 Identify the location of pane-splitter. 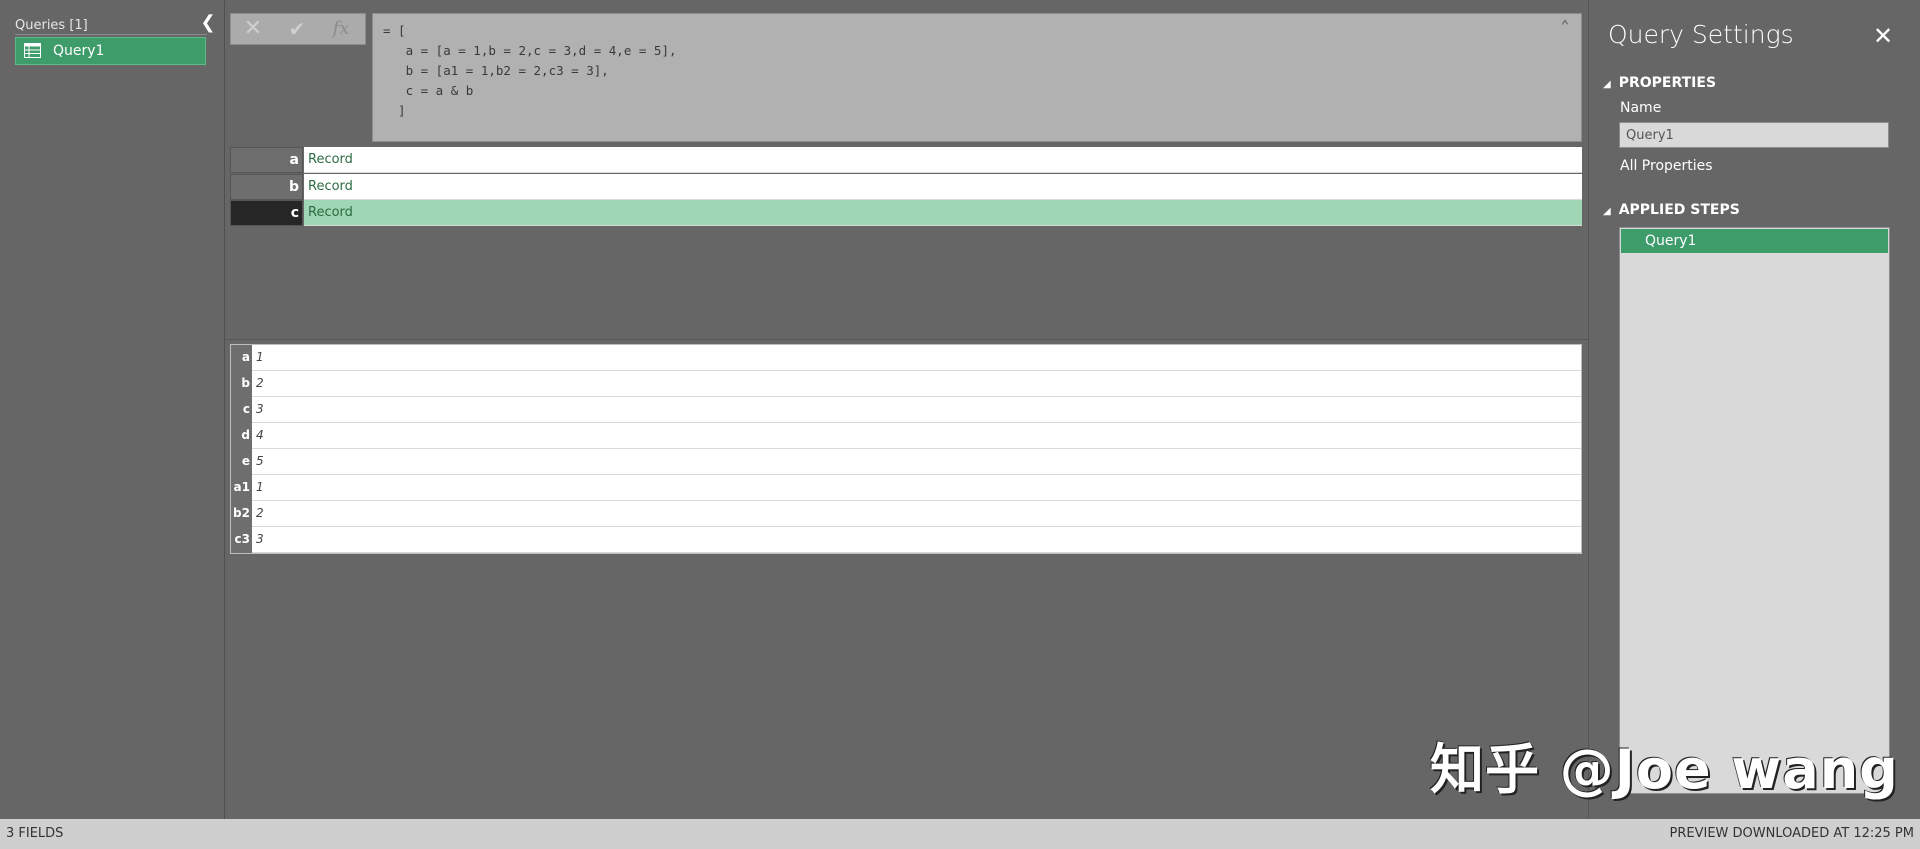
(906, 339).